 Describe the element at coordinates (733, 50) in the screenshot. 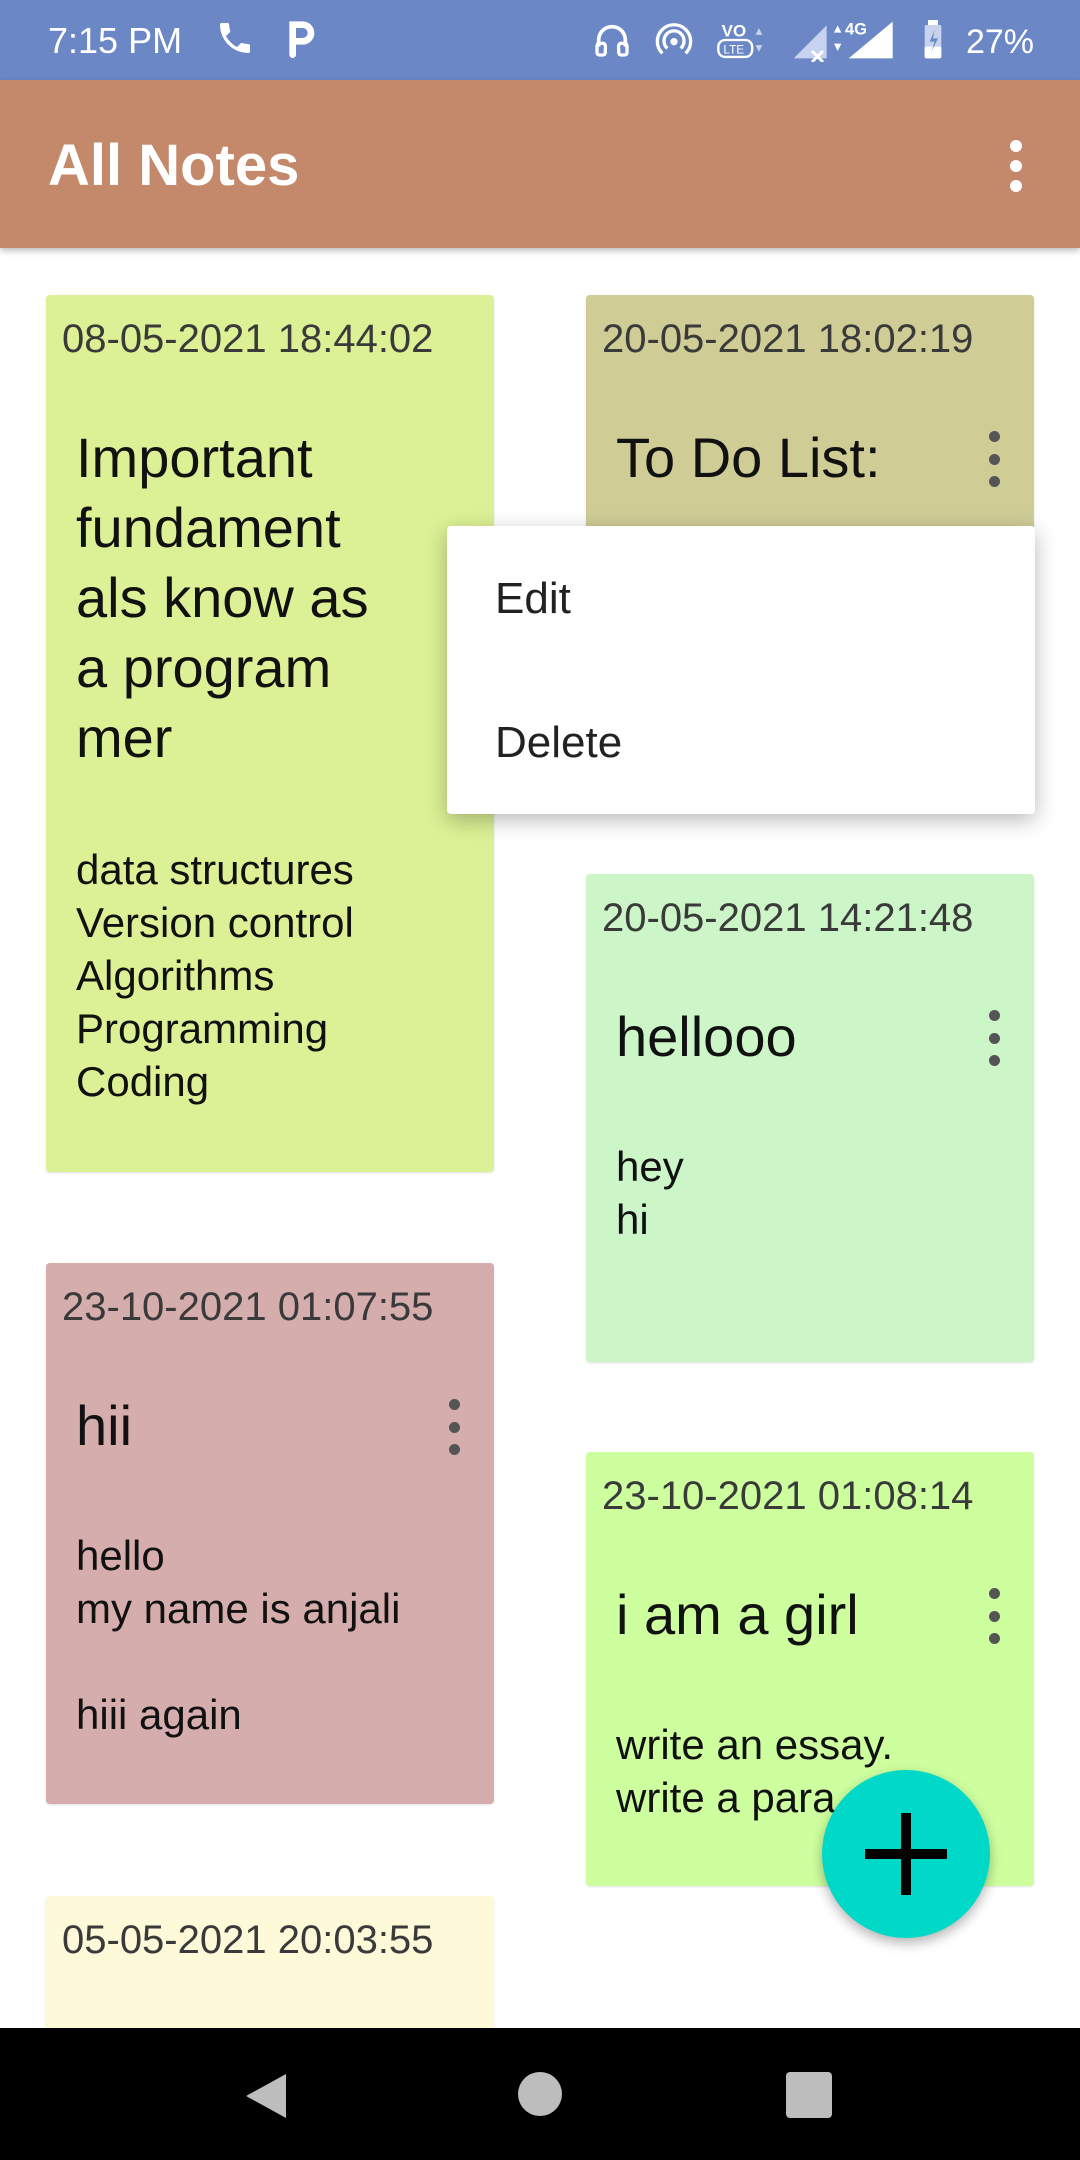

I see `svg-text: LTE` at that location.